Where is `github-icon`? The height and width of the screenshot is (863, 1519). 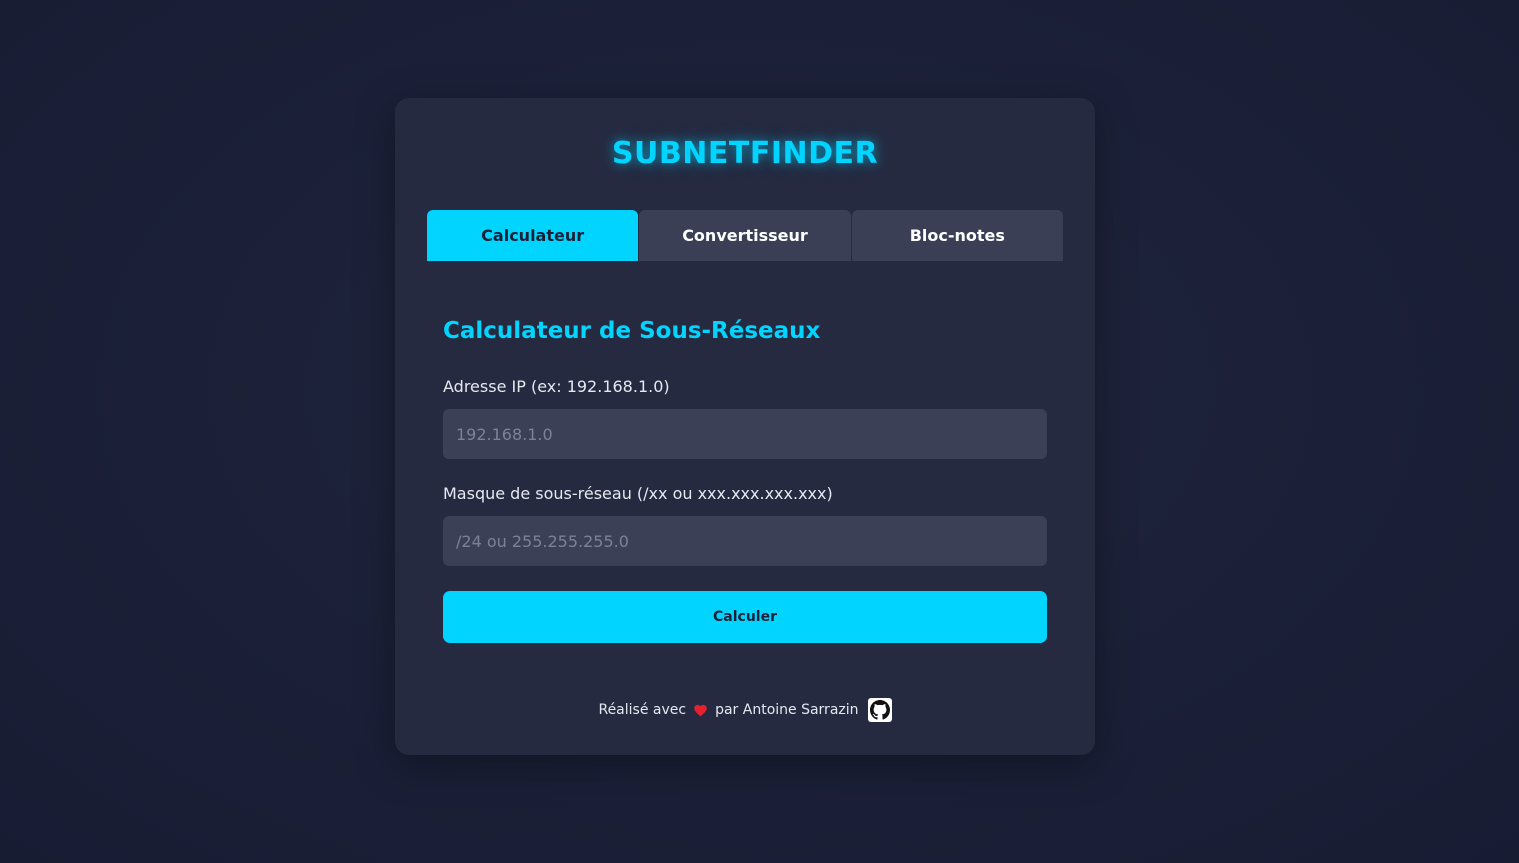 github-icon is located at coordinates (879, 710).